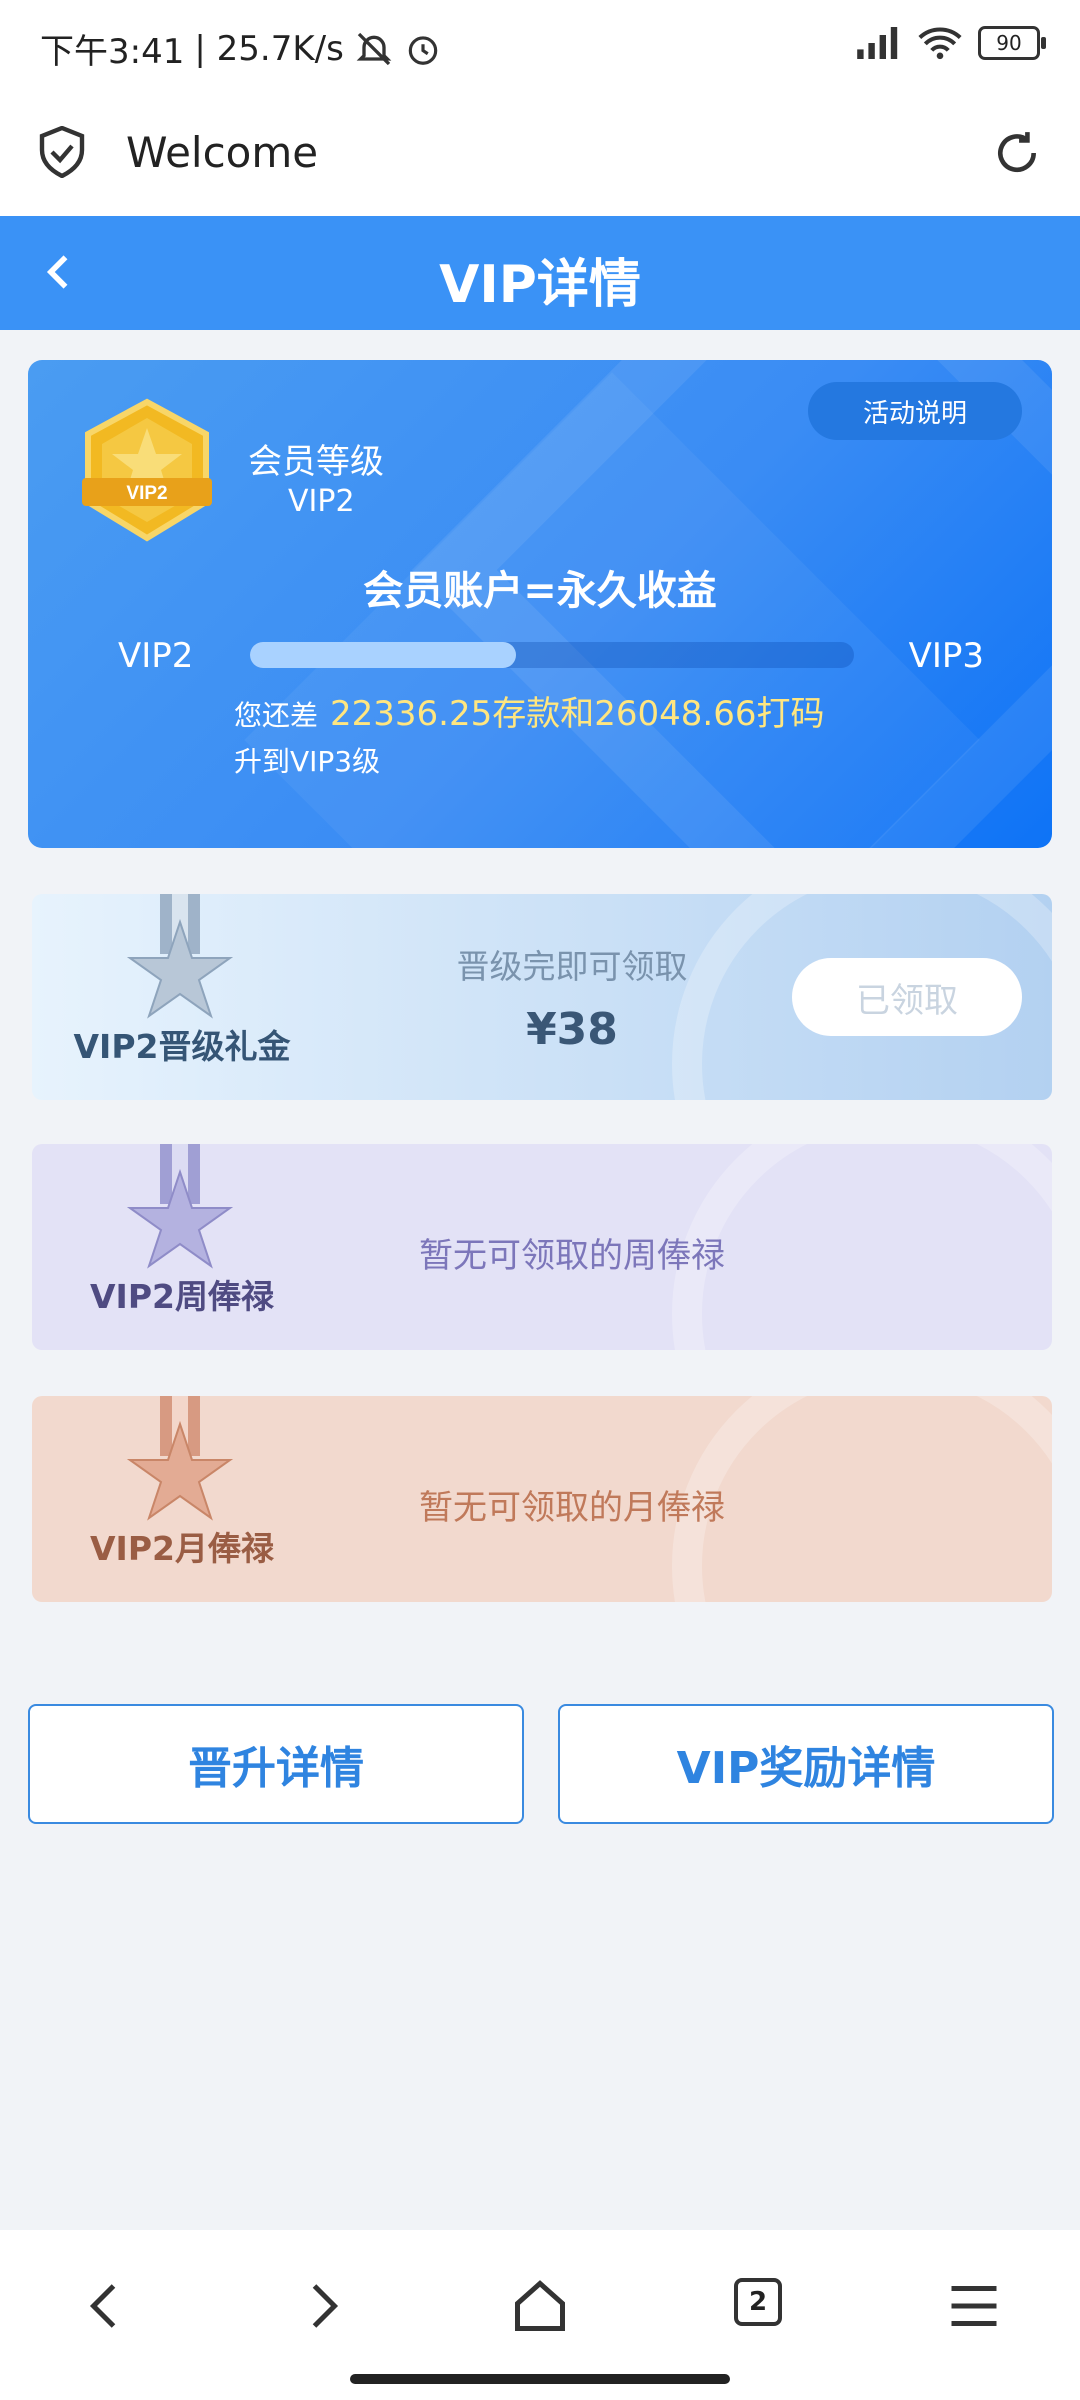  I want to click on page-title: VIP详情, so click(540, 285).